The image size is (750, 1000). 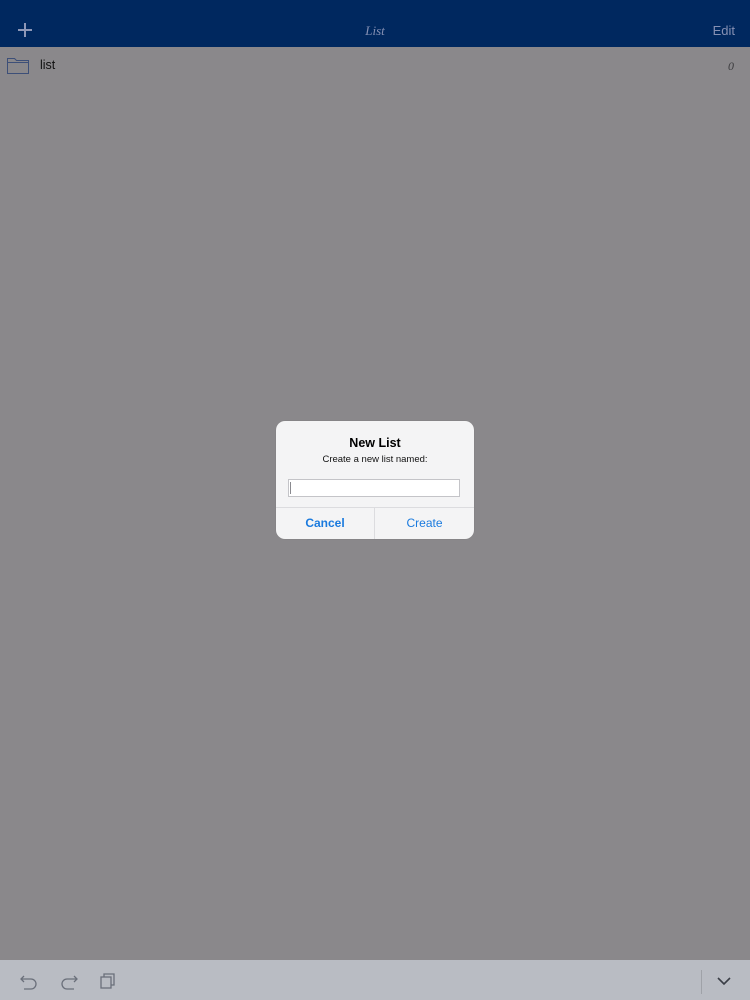 I want to click on list-item: list 0, so click(x=375, y=65).